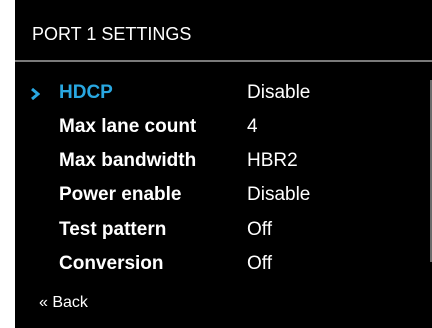  Describe the element at coordinates (120, 194) in the screenshot. I see `menu-item-label: Power enable` at that location.